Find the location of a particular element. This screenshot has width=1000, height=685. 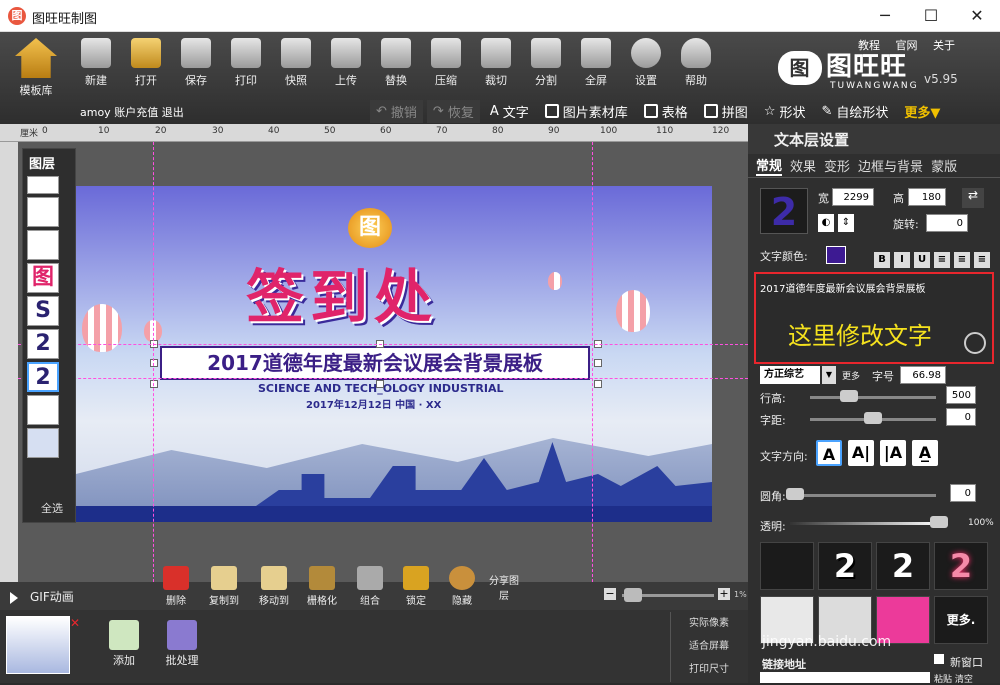

custom-shape-button: ✎ 自绘形状 is located at coordinates (854, 111).